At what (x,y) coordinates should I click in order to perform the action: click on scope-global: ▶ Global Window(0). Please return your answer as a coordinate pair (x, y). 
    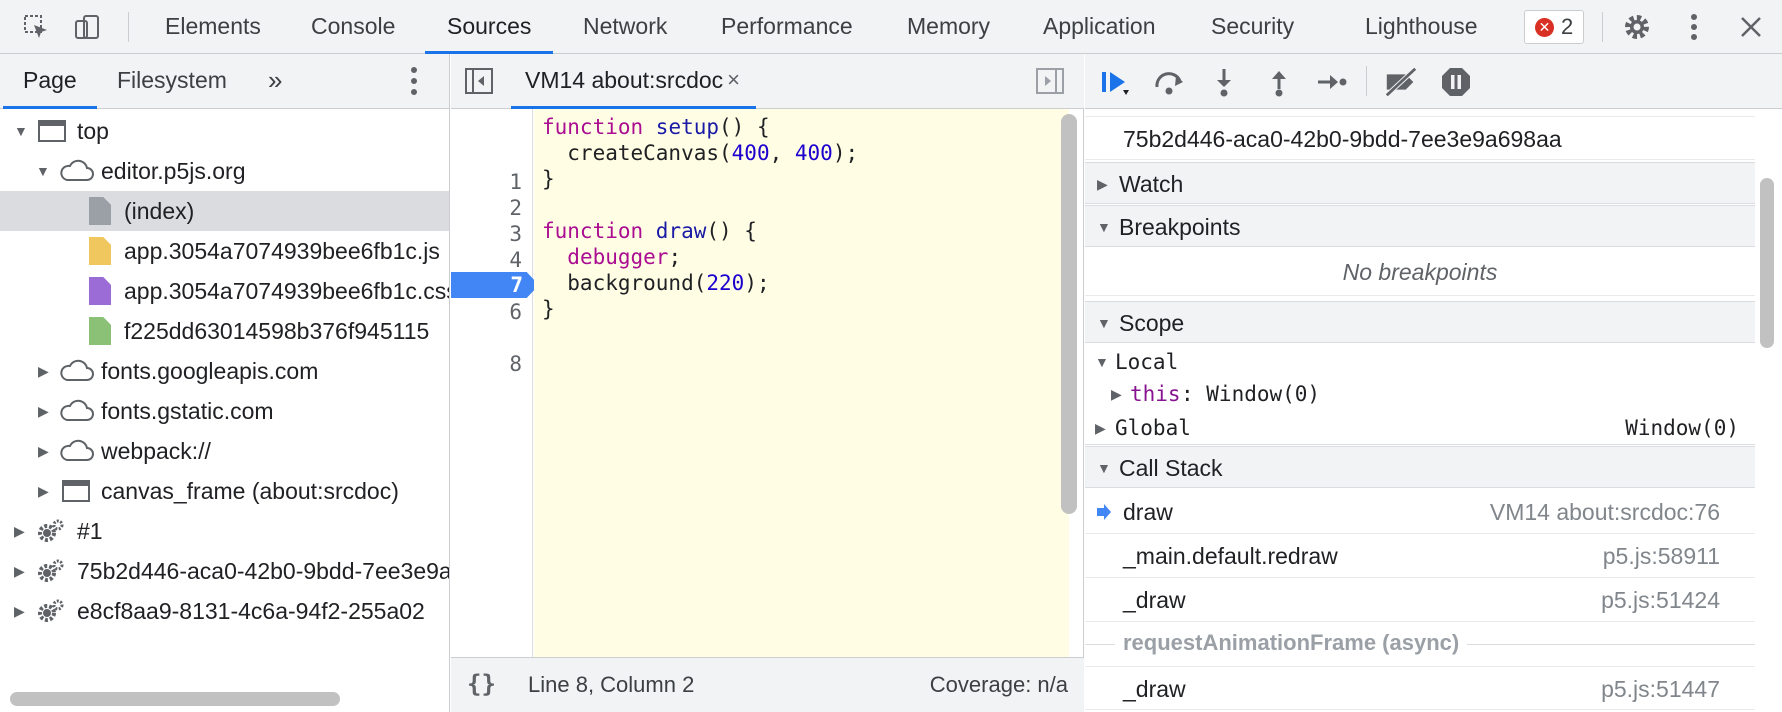
    Looking at the image, I should click on (1420, 428).